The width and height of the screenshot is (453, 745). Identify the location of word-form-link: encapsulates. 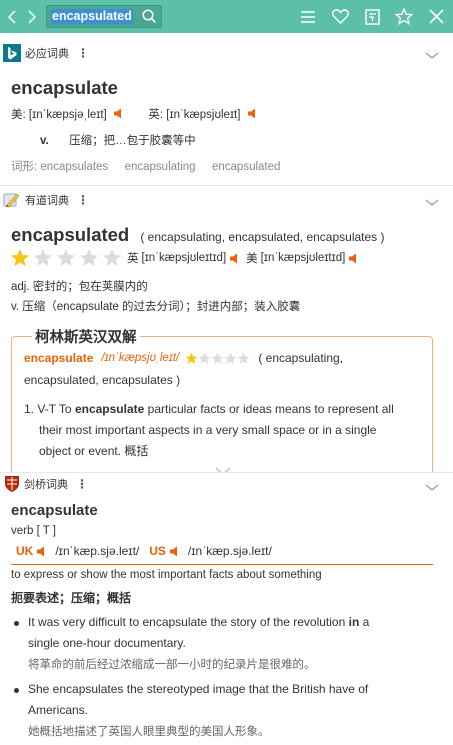
(74, 167).